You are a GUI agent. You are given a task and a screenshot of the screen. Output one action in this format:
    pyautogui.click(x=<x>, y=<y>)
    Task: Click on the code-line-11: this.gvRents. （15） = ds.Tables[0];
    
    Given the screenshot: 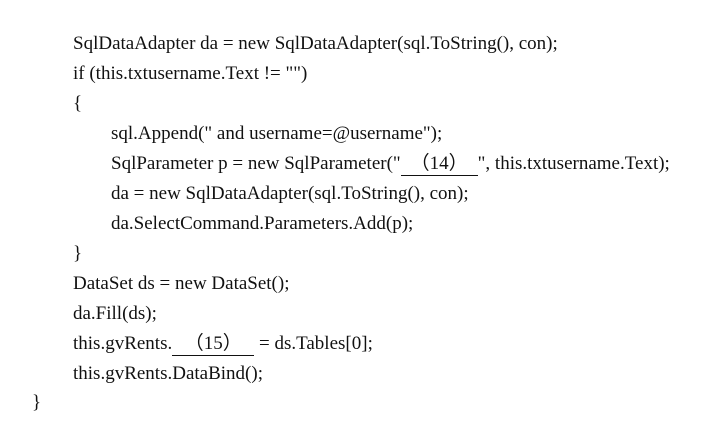 What is the action you would take?
    pyautogui.click(x=213, y=332)
    